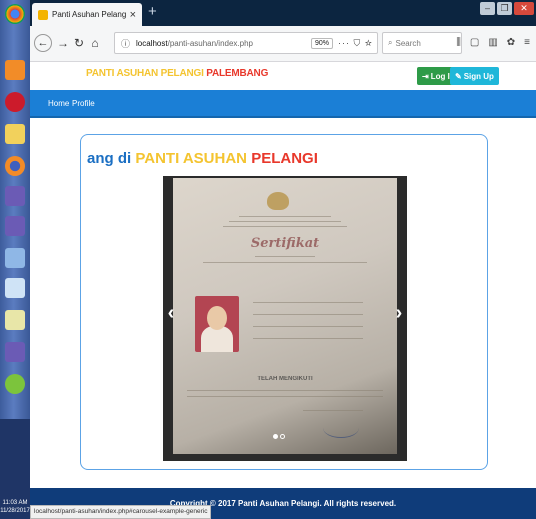  I want to click on extension-icon: ✿, so click(511, 42).